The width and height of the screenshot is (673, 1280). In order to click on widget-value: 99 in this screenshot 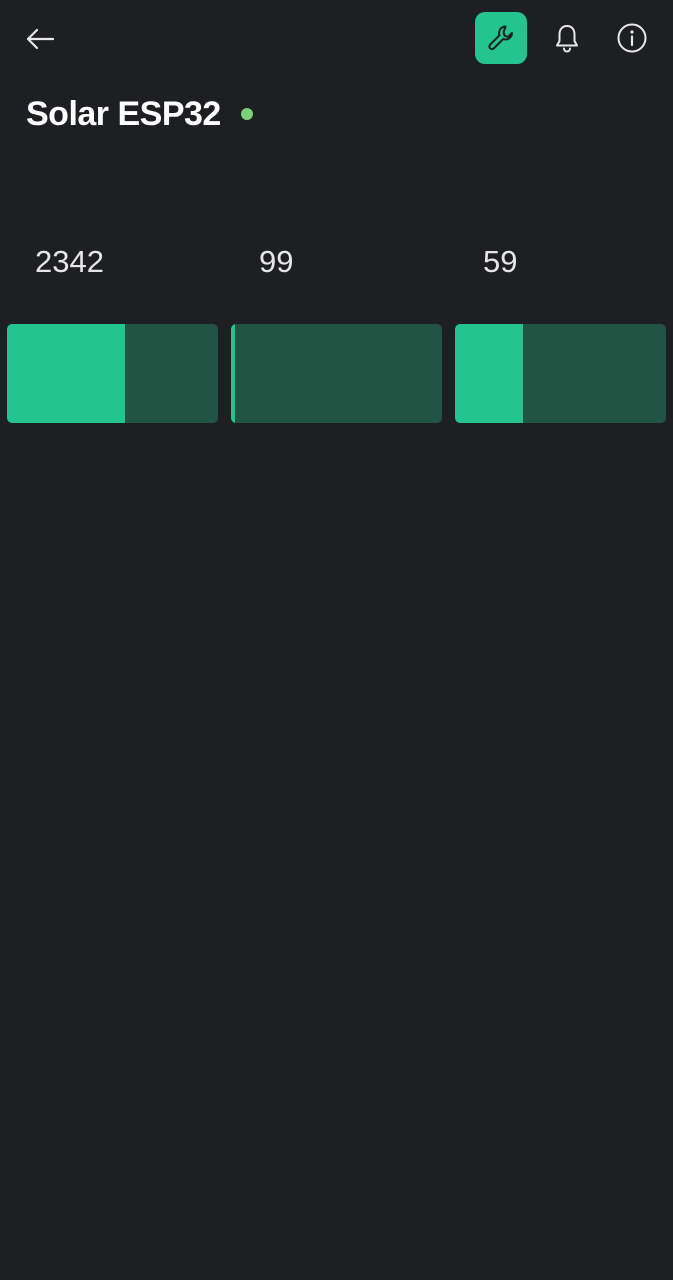, I will do `click(276, 261)`.